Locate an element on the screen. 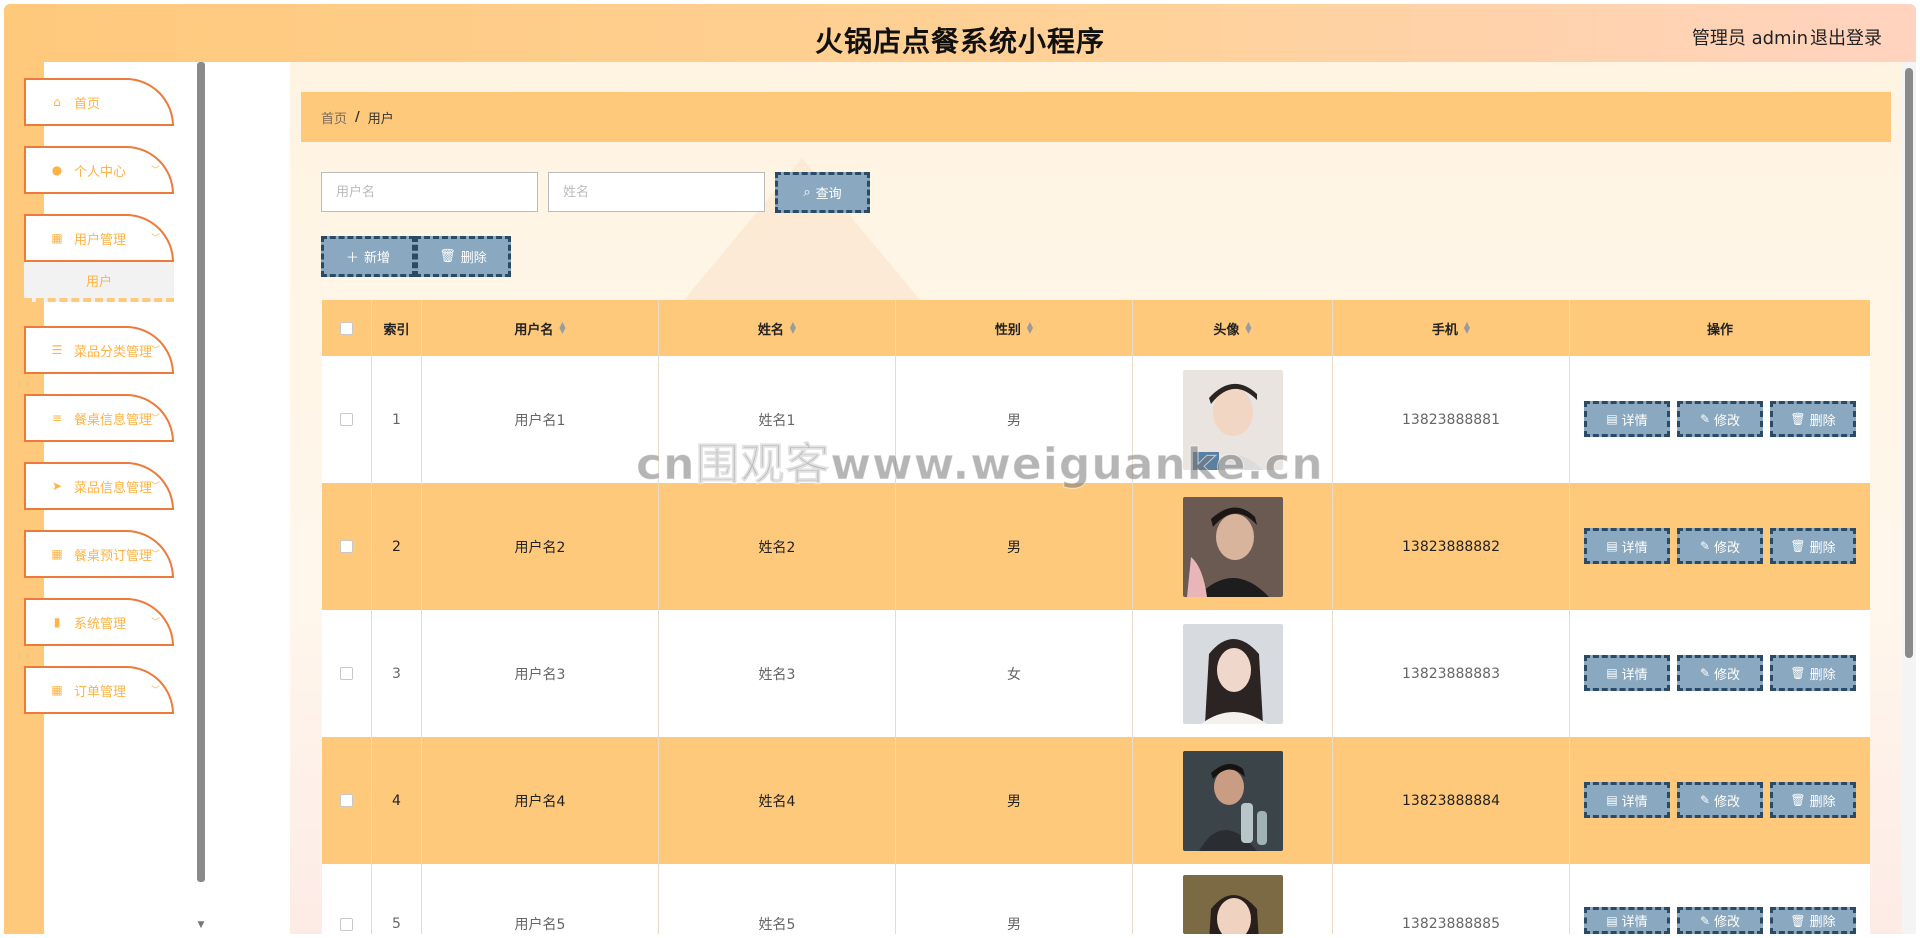 This screenshot has width=1920, height=938. col-gender: 性别 ▲ ▼ is located at coordinates (1014, 328).